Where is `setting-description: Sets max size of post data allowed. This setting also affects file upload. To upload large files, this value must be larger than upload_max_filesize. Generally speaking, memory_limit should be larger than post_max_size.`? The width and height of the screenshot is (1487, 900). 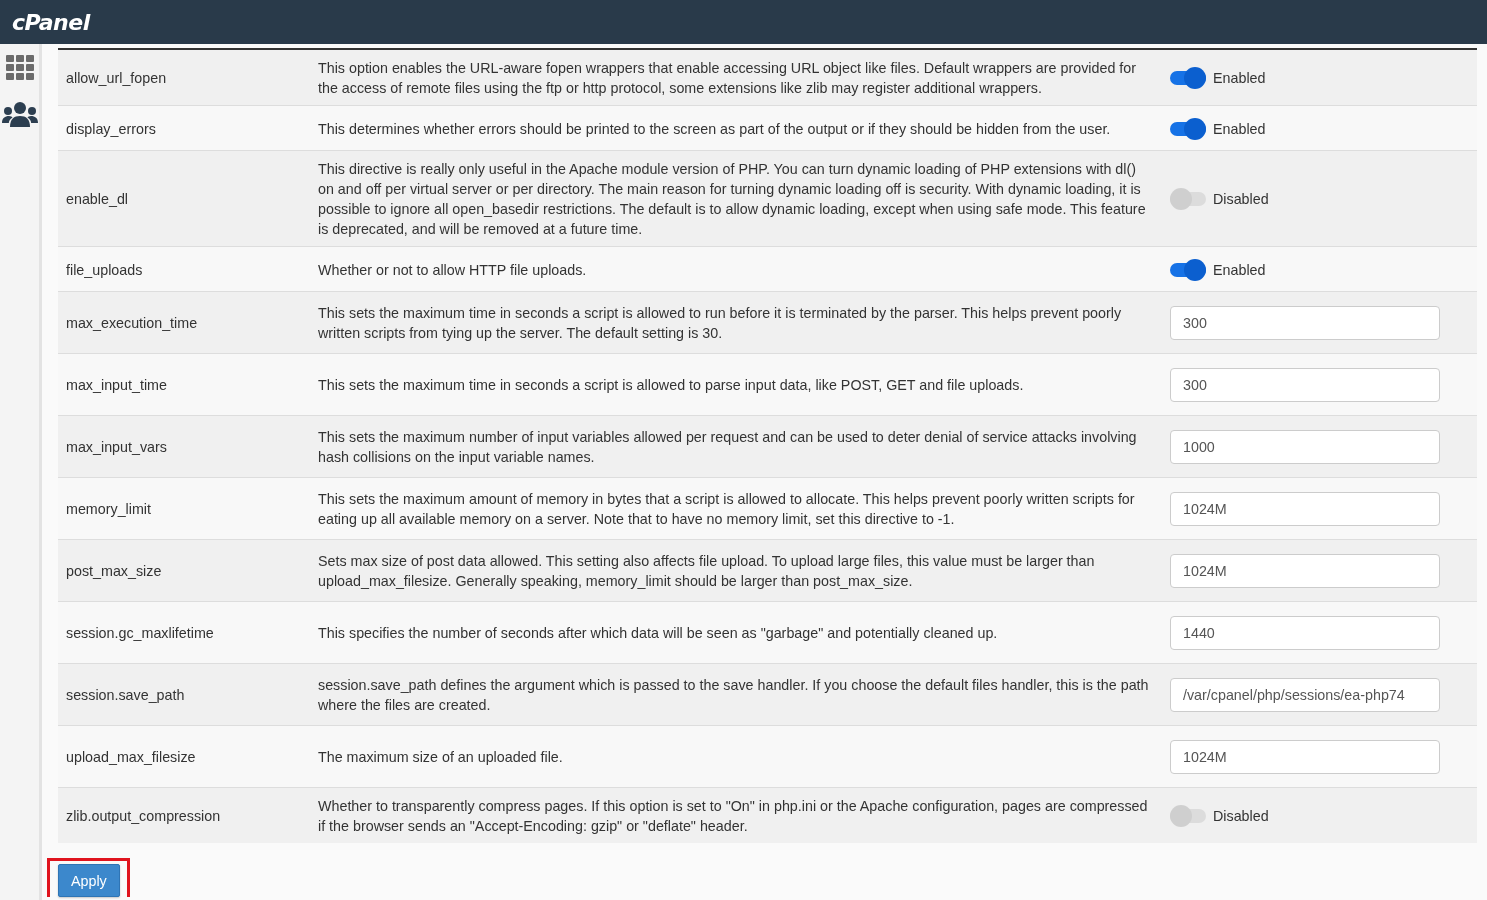 setting-description: Sets max size of post data allowed. This setting also affects file upload. To upload large files, this value must be larger than upload_max_filesize. Generally speaking, memory_limit should be larger than post_max_size. is located at coordinates (707, 571).